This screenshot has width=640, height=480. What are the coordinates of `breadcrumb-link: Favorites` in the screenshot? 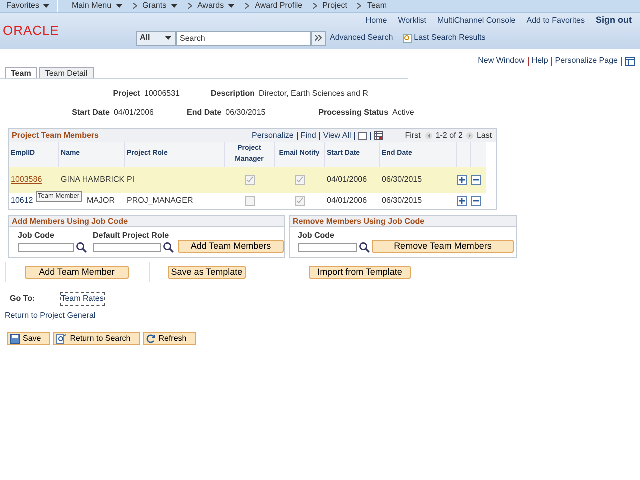 It's located at (28, 6).